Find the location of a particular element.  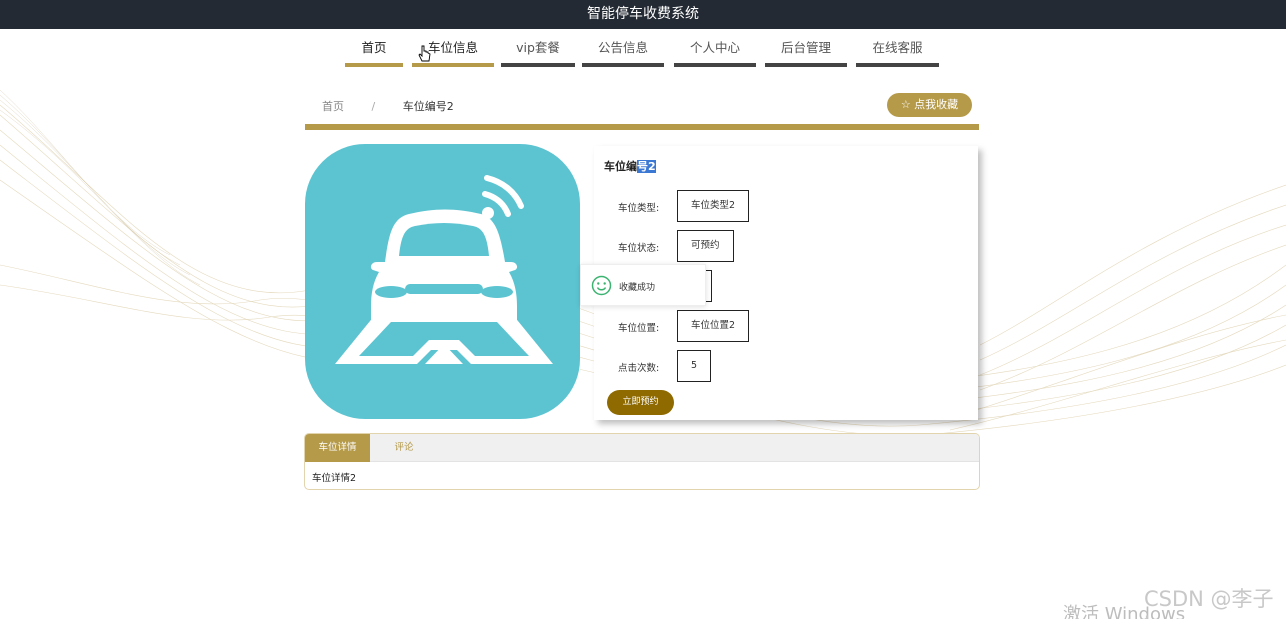

nav-online-service-label: 在线客服 is located at coordinates (897, 47).